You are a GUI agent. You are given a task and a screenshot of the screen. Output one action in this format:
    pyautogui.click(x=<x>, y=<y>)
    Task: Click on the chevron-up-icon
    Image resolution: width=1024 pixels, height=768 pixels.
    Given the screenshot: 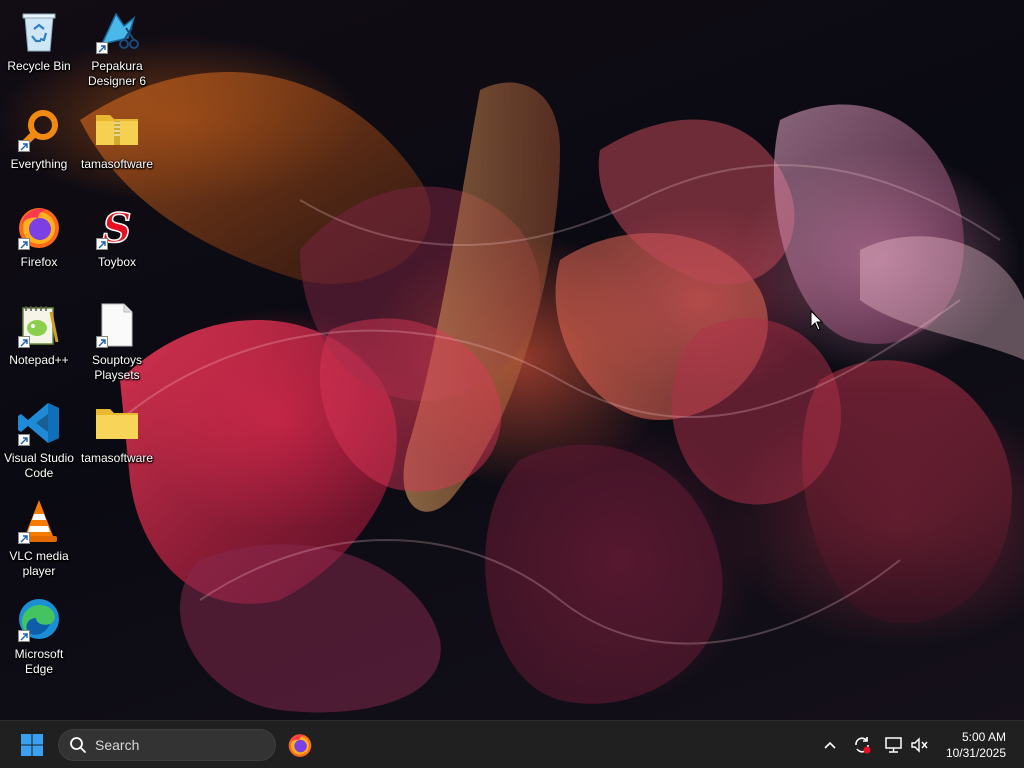 What is the action you would take?
    pyautogui.click(x=830, y=745)
    